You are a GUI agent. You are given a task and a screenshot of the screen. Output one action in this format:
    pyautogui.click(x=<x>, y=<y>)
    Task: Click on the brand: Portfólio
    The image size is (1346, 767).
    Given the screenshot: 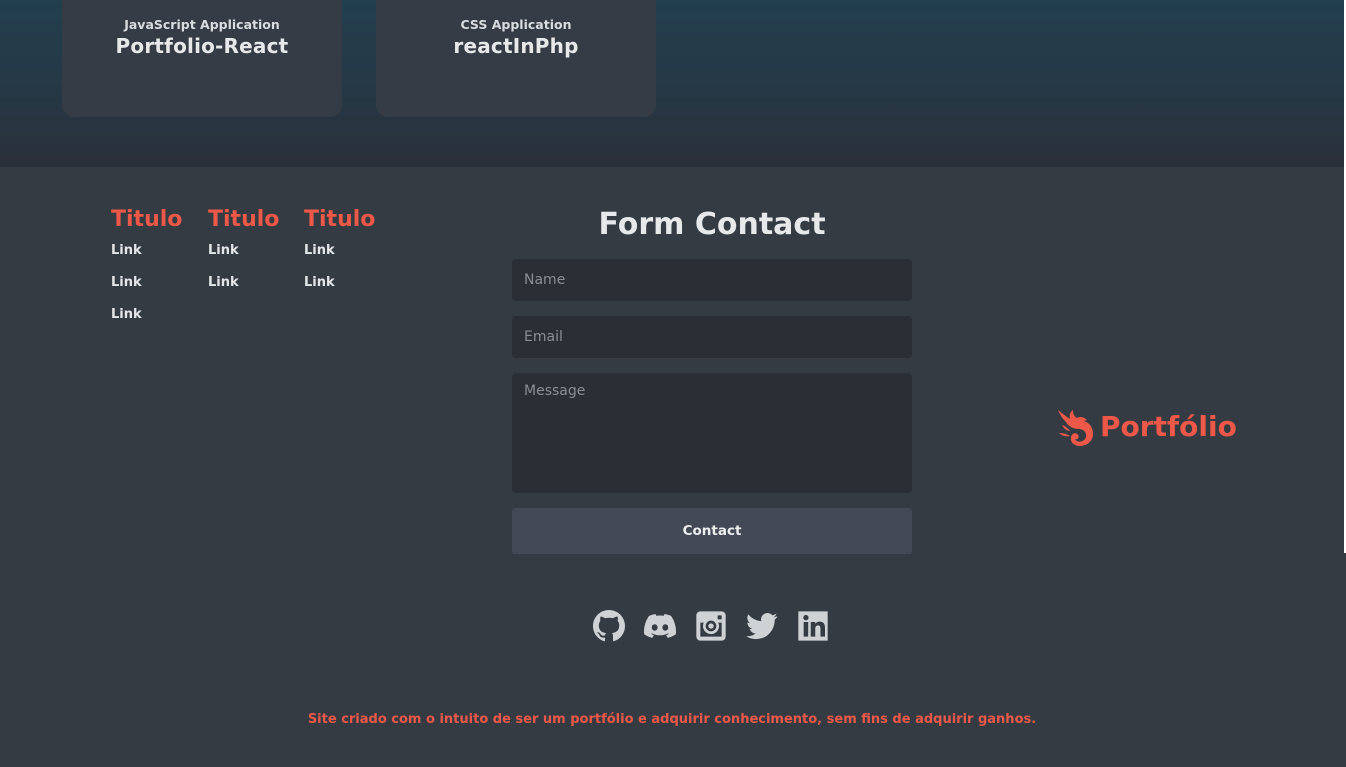 What is the action you would take?
    pyautogui.click(x=1146, y=427)
    